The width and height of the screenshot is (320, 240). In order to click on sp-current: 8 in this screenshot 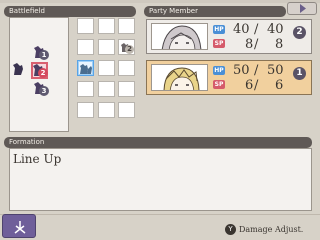, I will do `click(249, 44)`.